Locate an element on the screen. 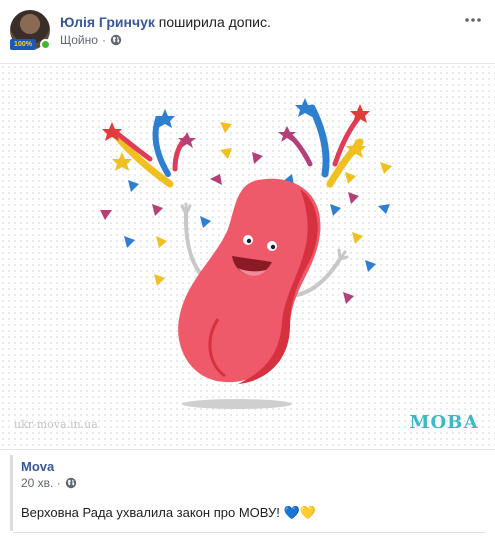 Image resolution: width=495 pixels, height=536 pixels. online-status-dot is located at coordinates (45, 44).